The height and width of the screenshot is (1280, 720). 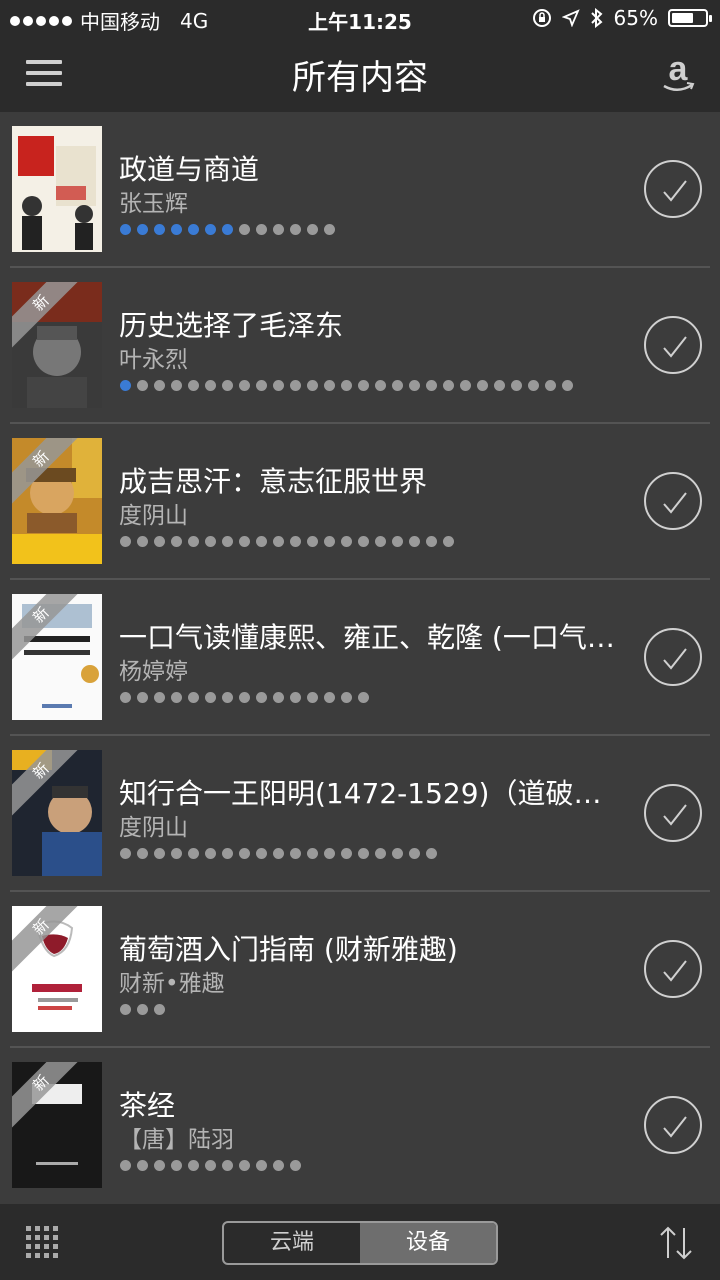 I want to click on book-row: 新 一口气读懂康熙、雍正、乾隆 (一口气… 杨婷婷, so click(x=360, y=658).